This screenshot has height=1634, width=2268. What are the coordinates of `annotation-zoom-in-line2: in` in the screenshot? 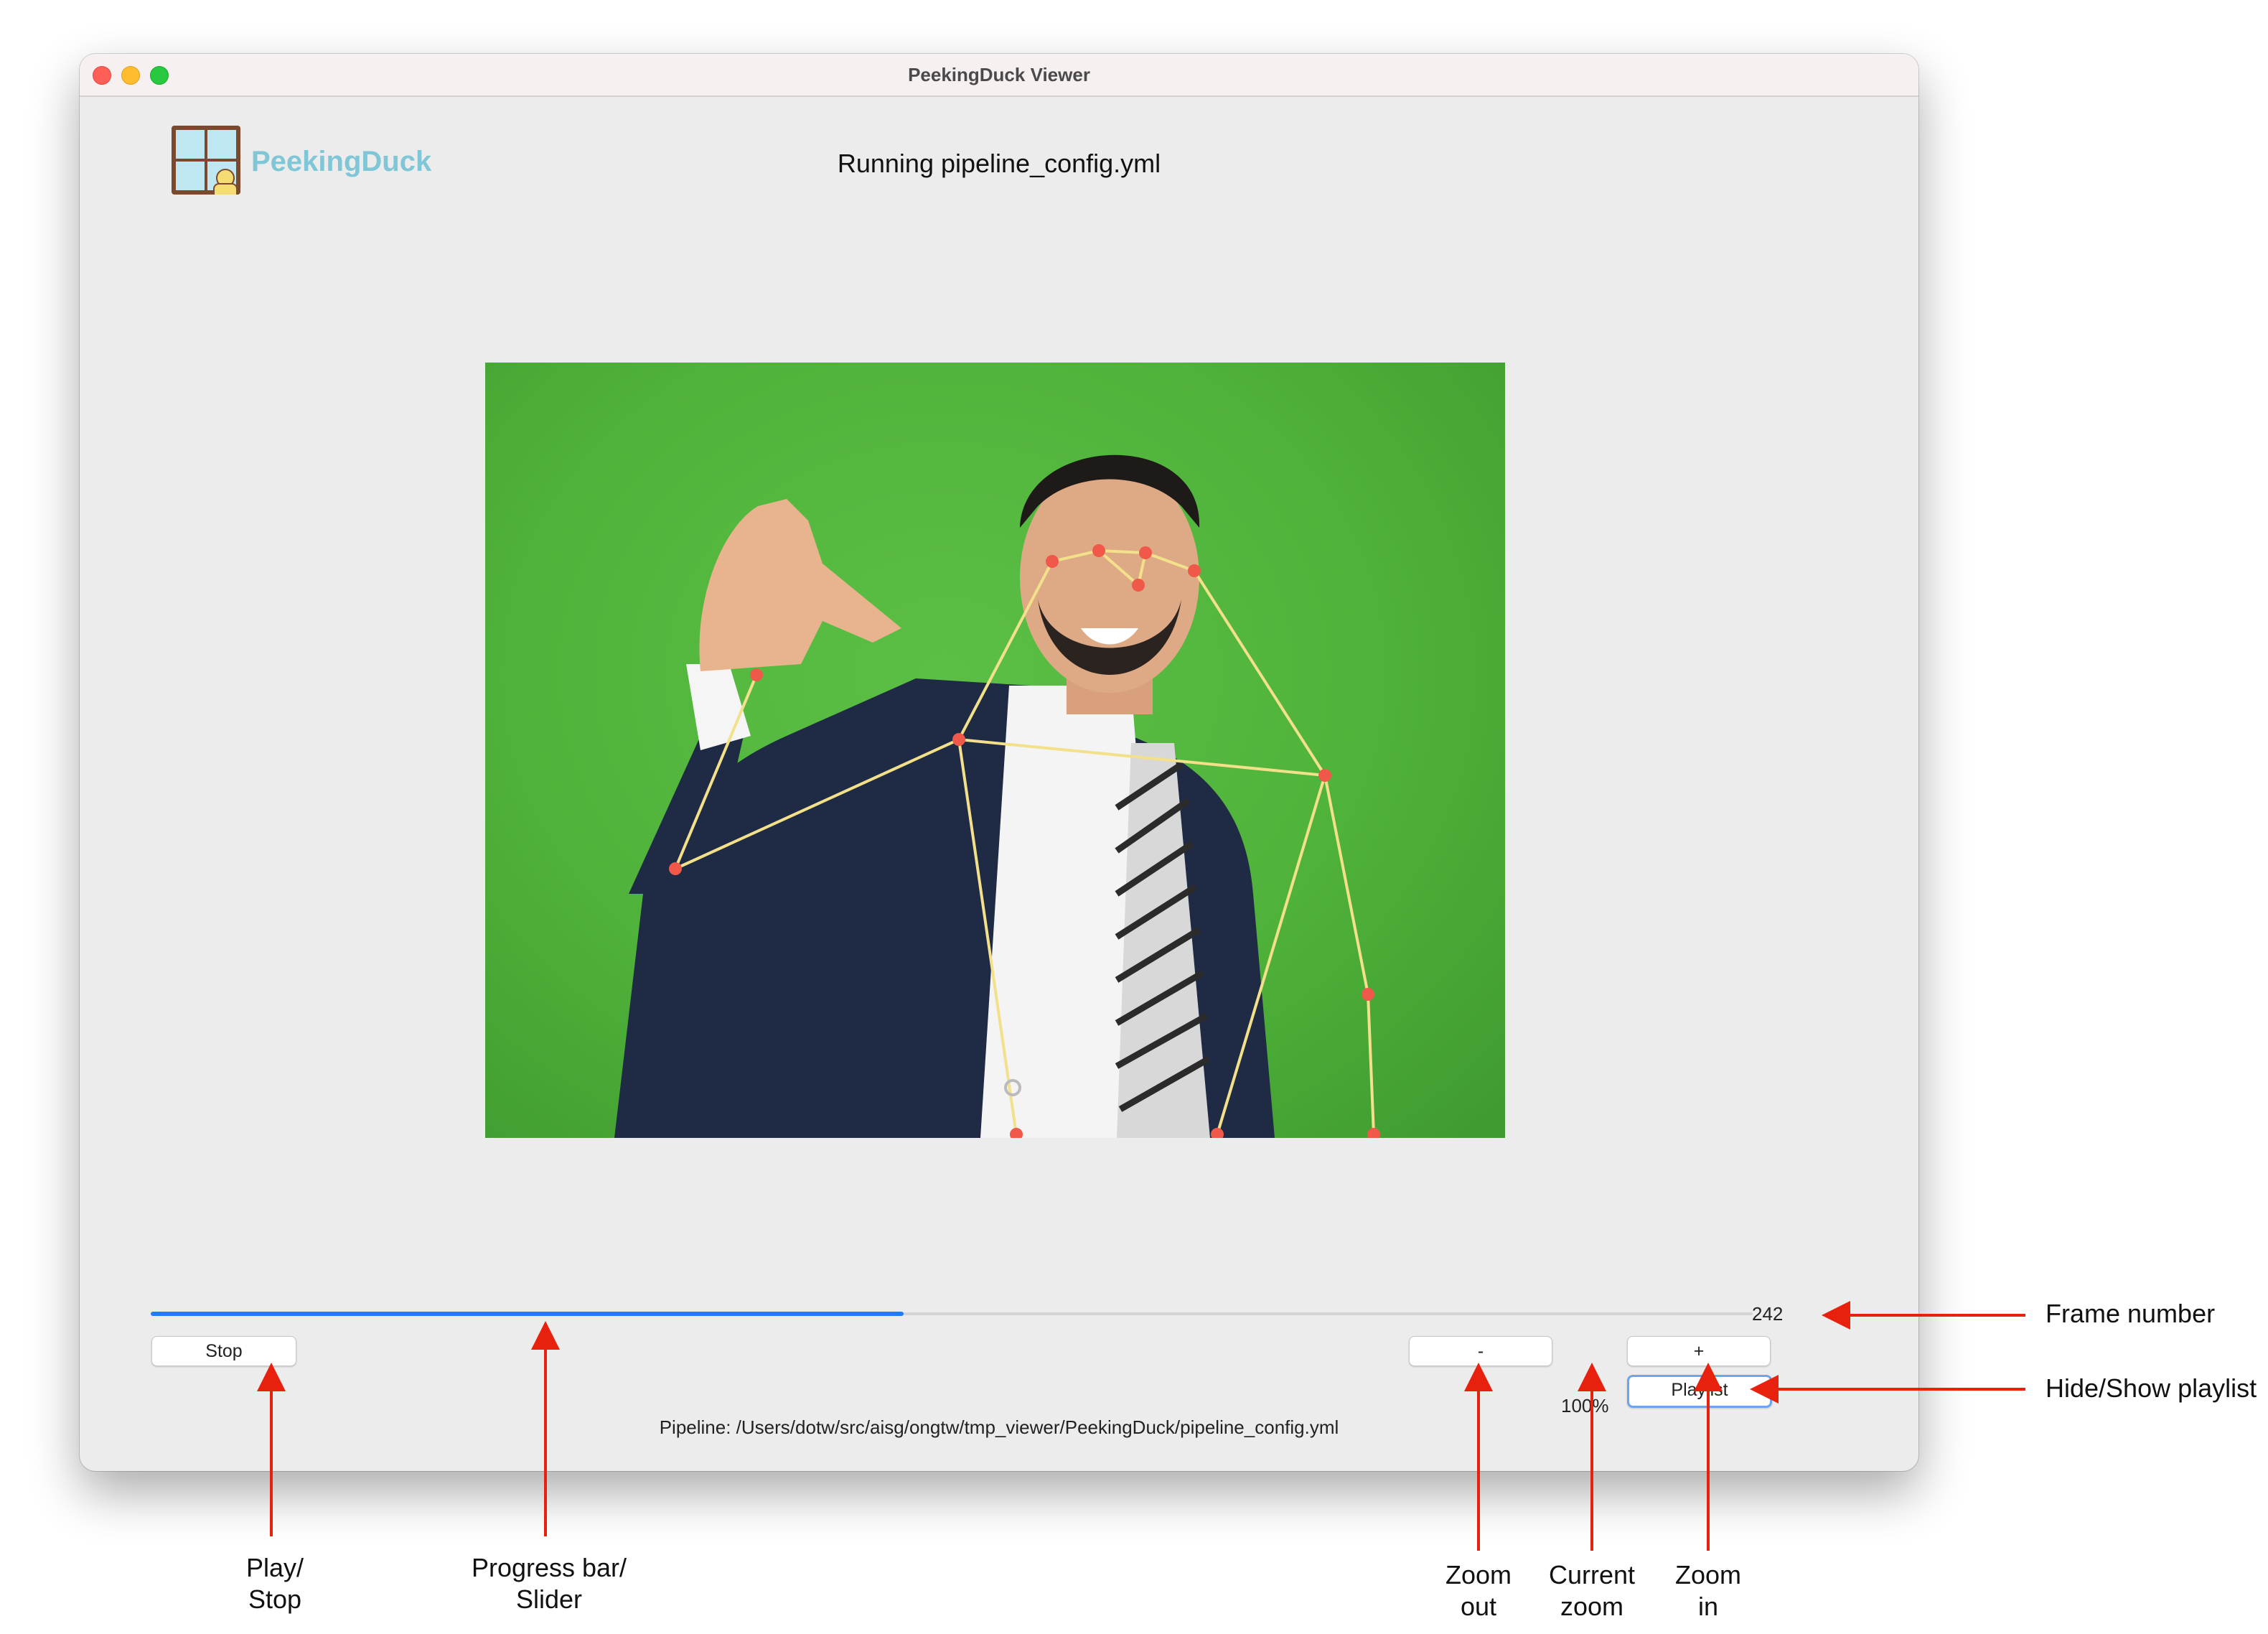 It's located at (1708, 1606).